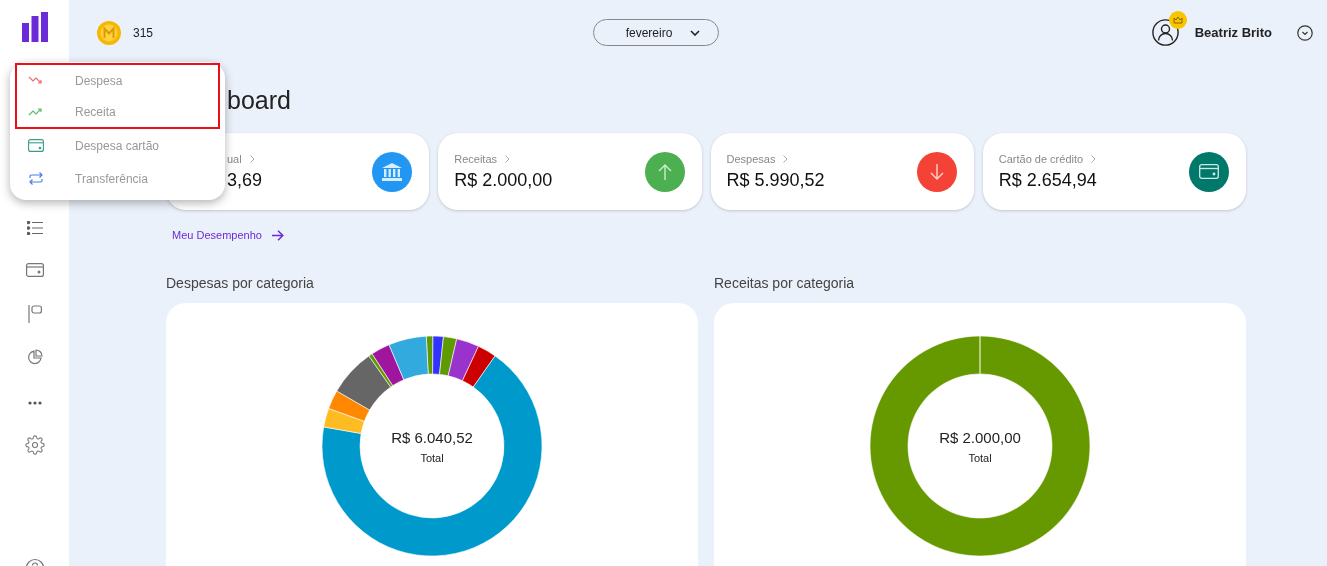  Describe the element at coordinates (775, 180) in the screenshot. I see `card-value: R$ 5.990,52` at that location.